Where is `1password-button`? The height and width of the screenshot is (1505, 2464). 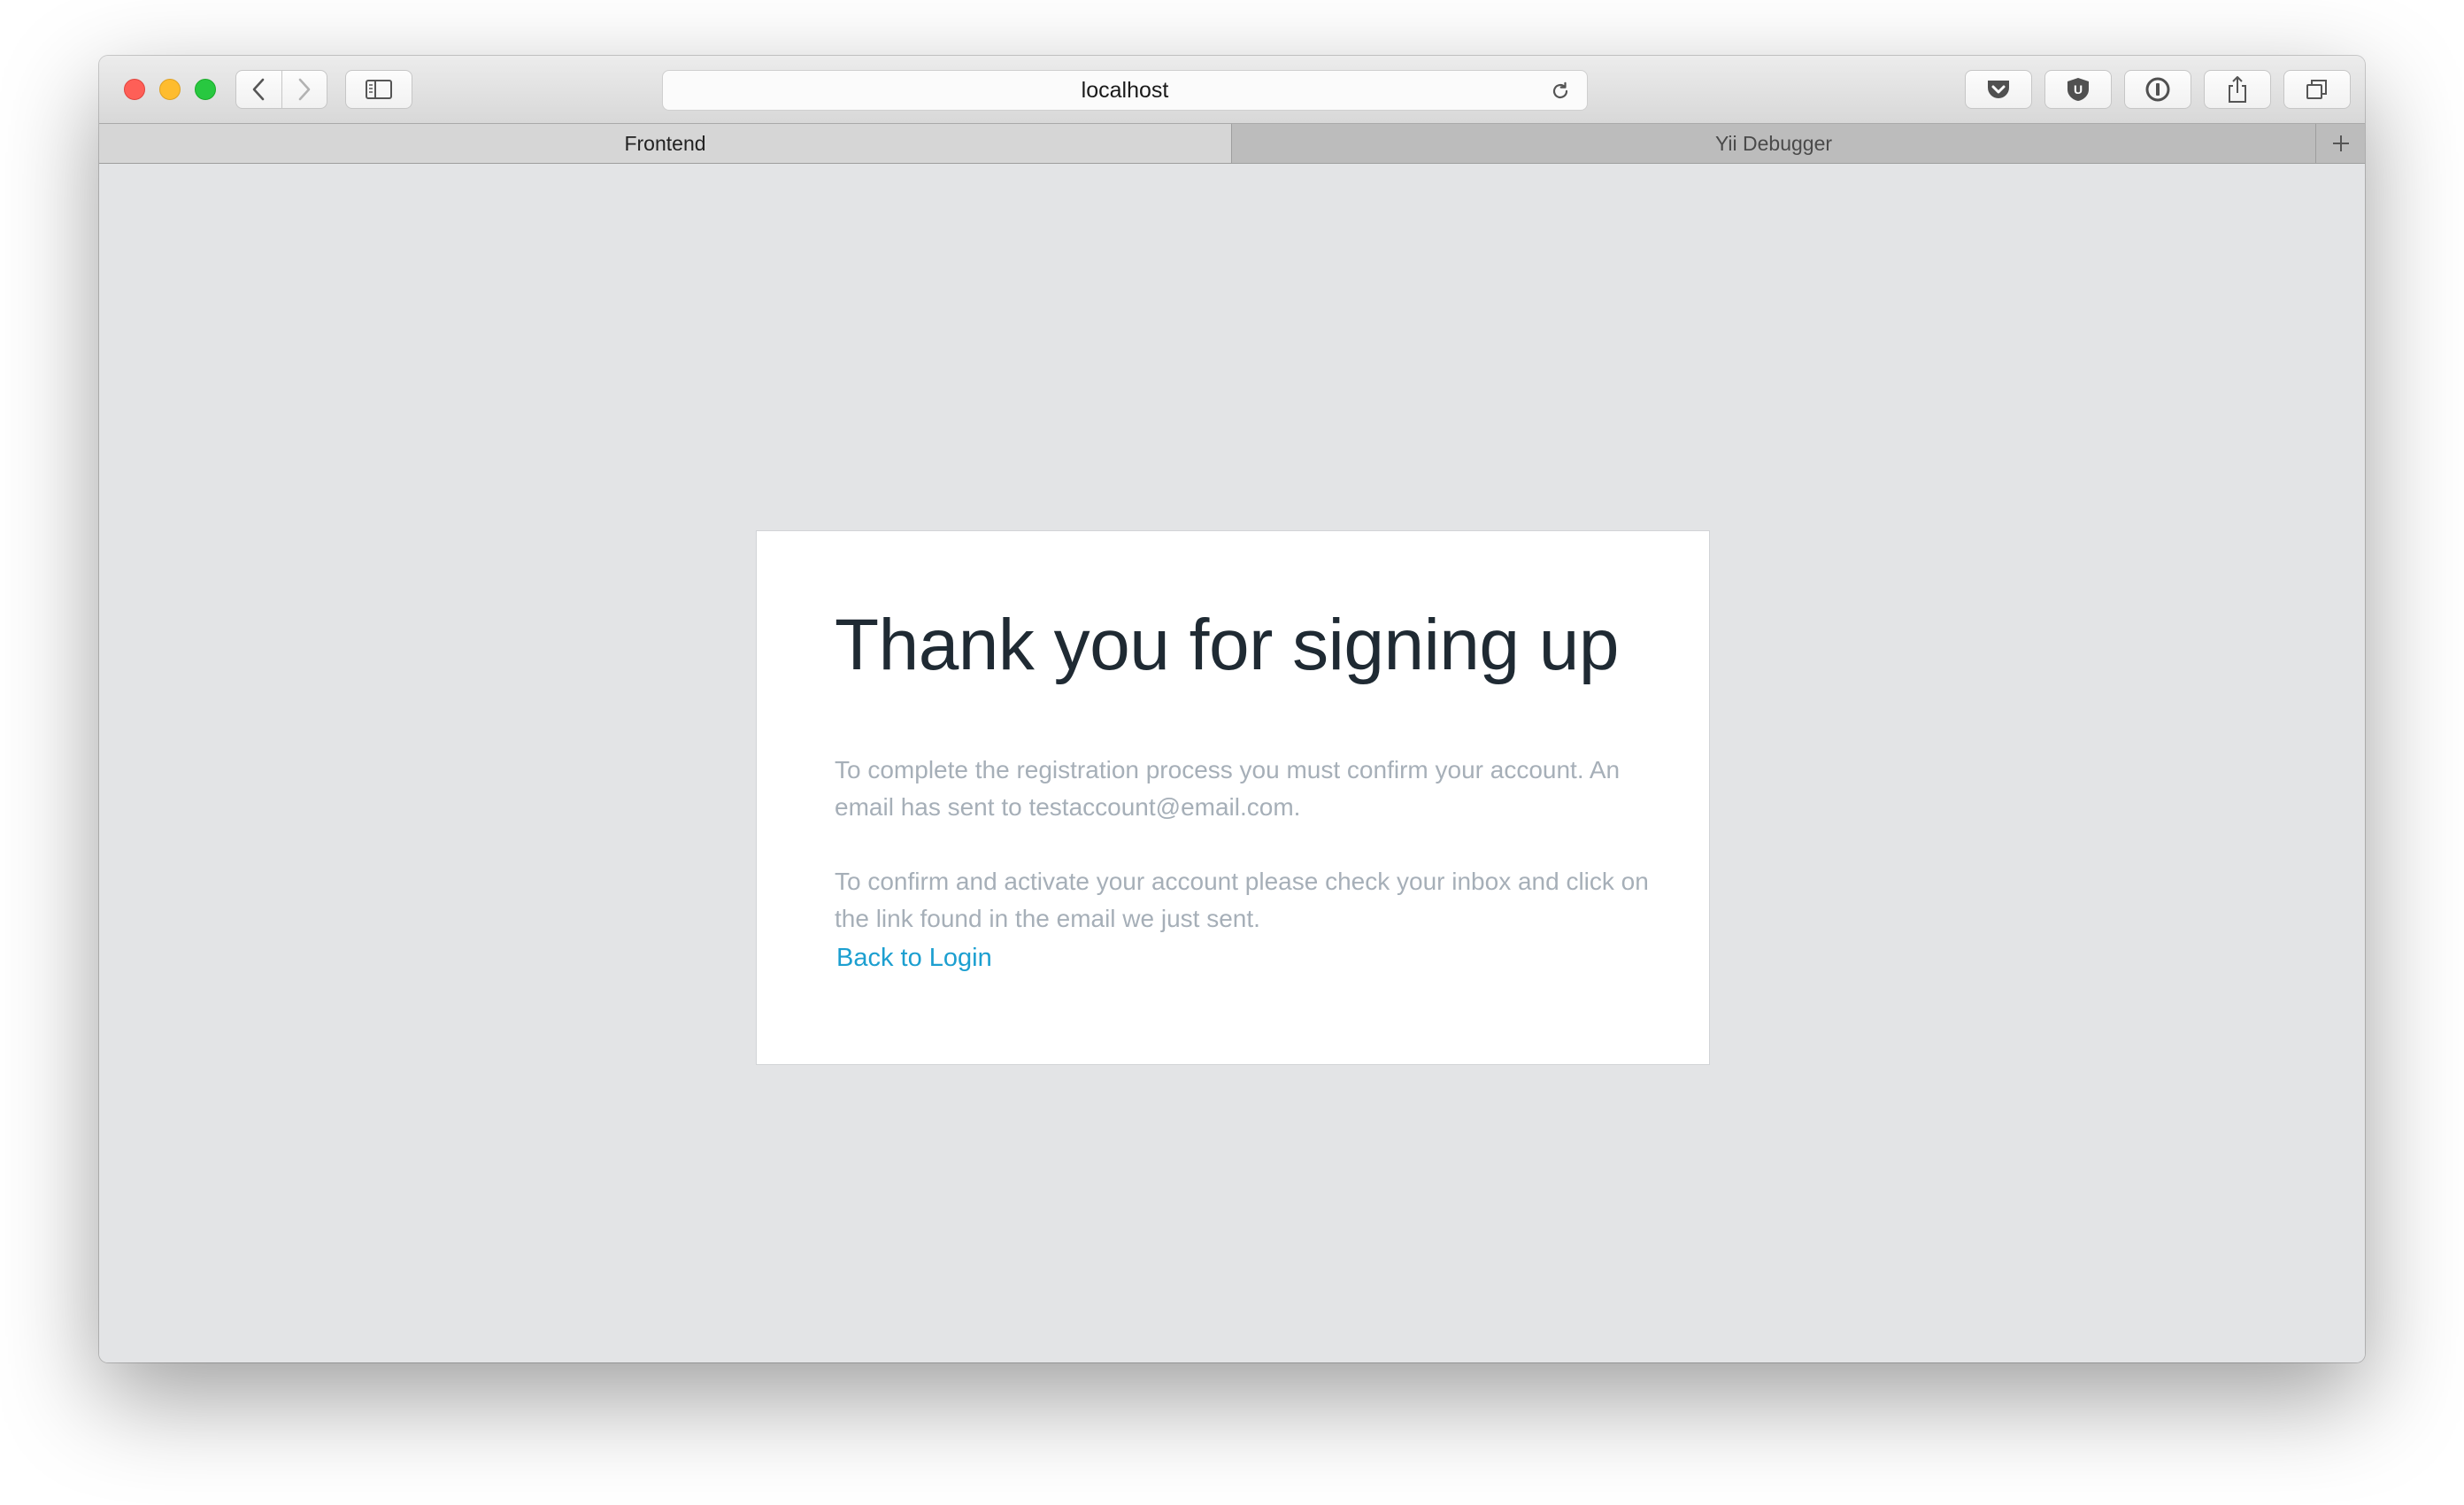 1password-button is located at coordinates (2157, 89).